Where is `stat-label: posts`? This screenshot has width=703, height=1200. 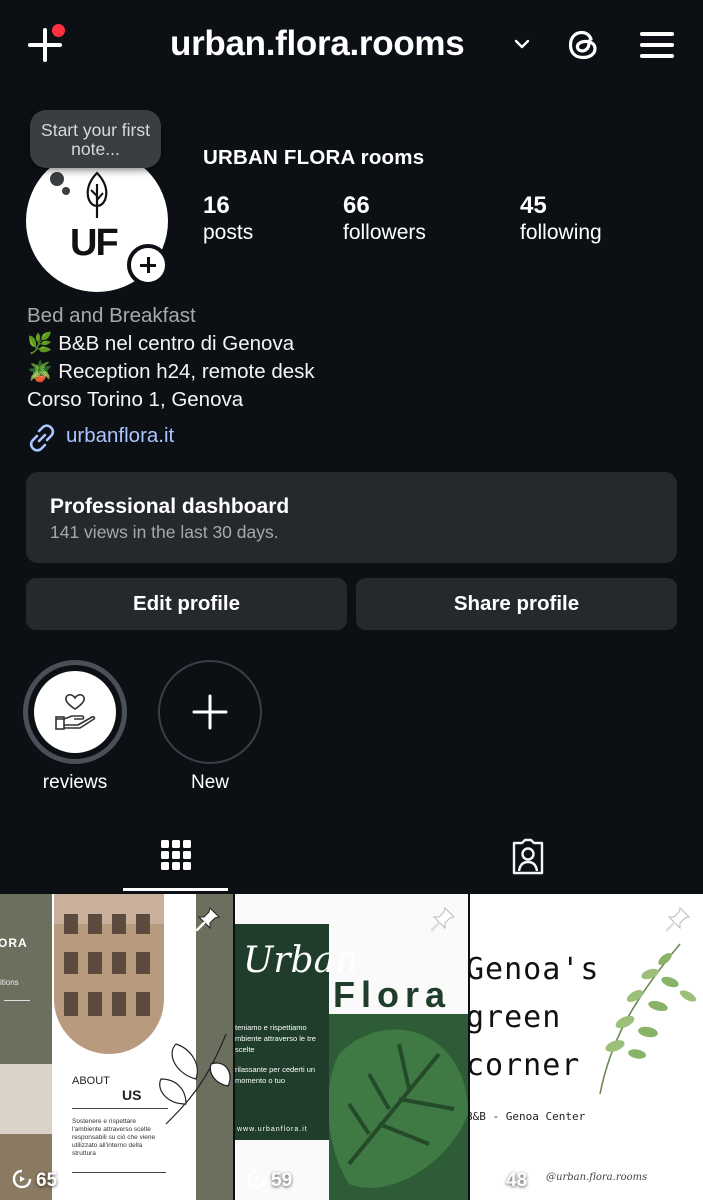 stat-label: posts is located at coordinates (228, 232).